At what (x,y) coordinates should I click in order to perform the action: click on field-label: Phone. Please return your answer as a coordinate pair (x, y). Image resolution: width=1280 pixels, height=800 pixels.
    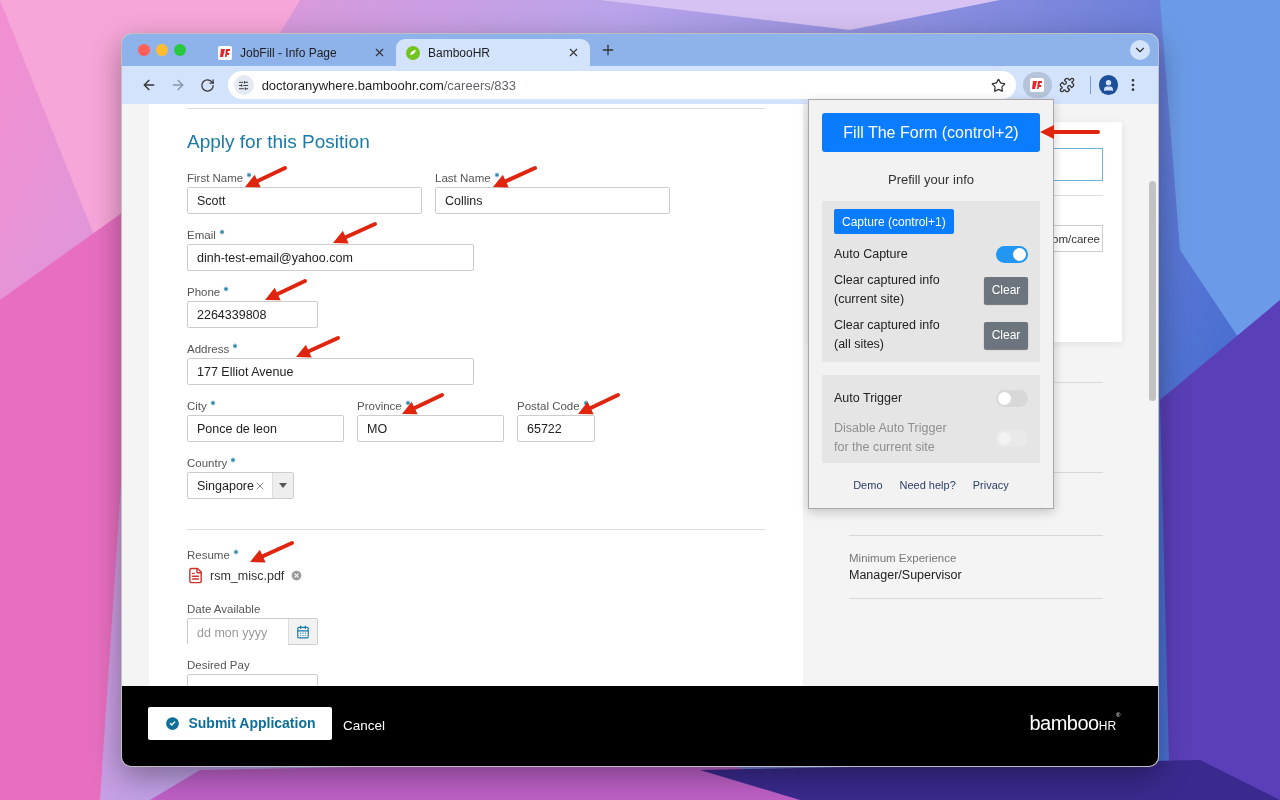
    Looking at the image, I should click on (204, 292).